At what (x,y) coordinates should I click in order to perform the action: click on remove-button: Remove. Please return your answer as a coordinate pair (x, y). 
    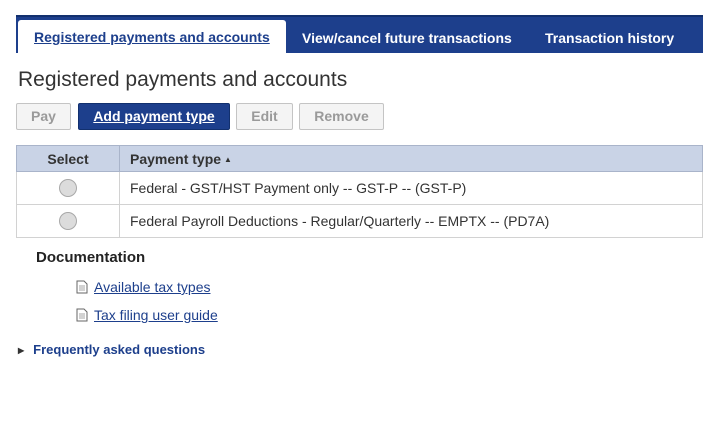
    Looking at the image, I should click on (341, 116).